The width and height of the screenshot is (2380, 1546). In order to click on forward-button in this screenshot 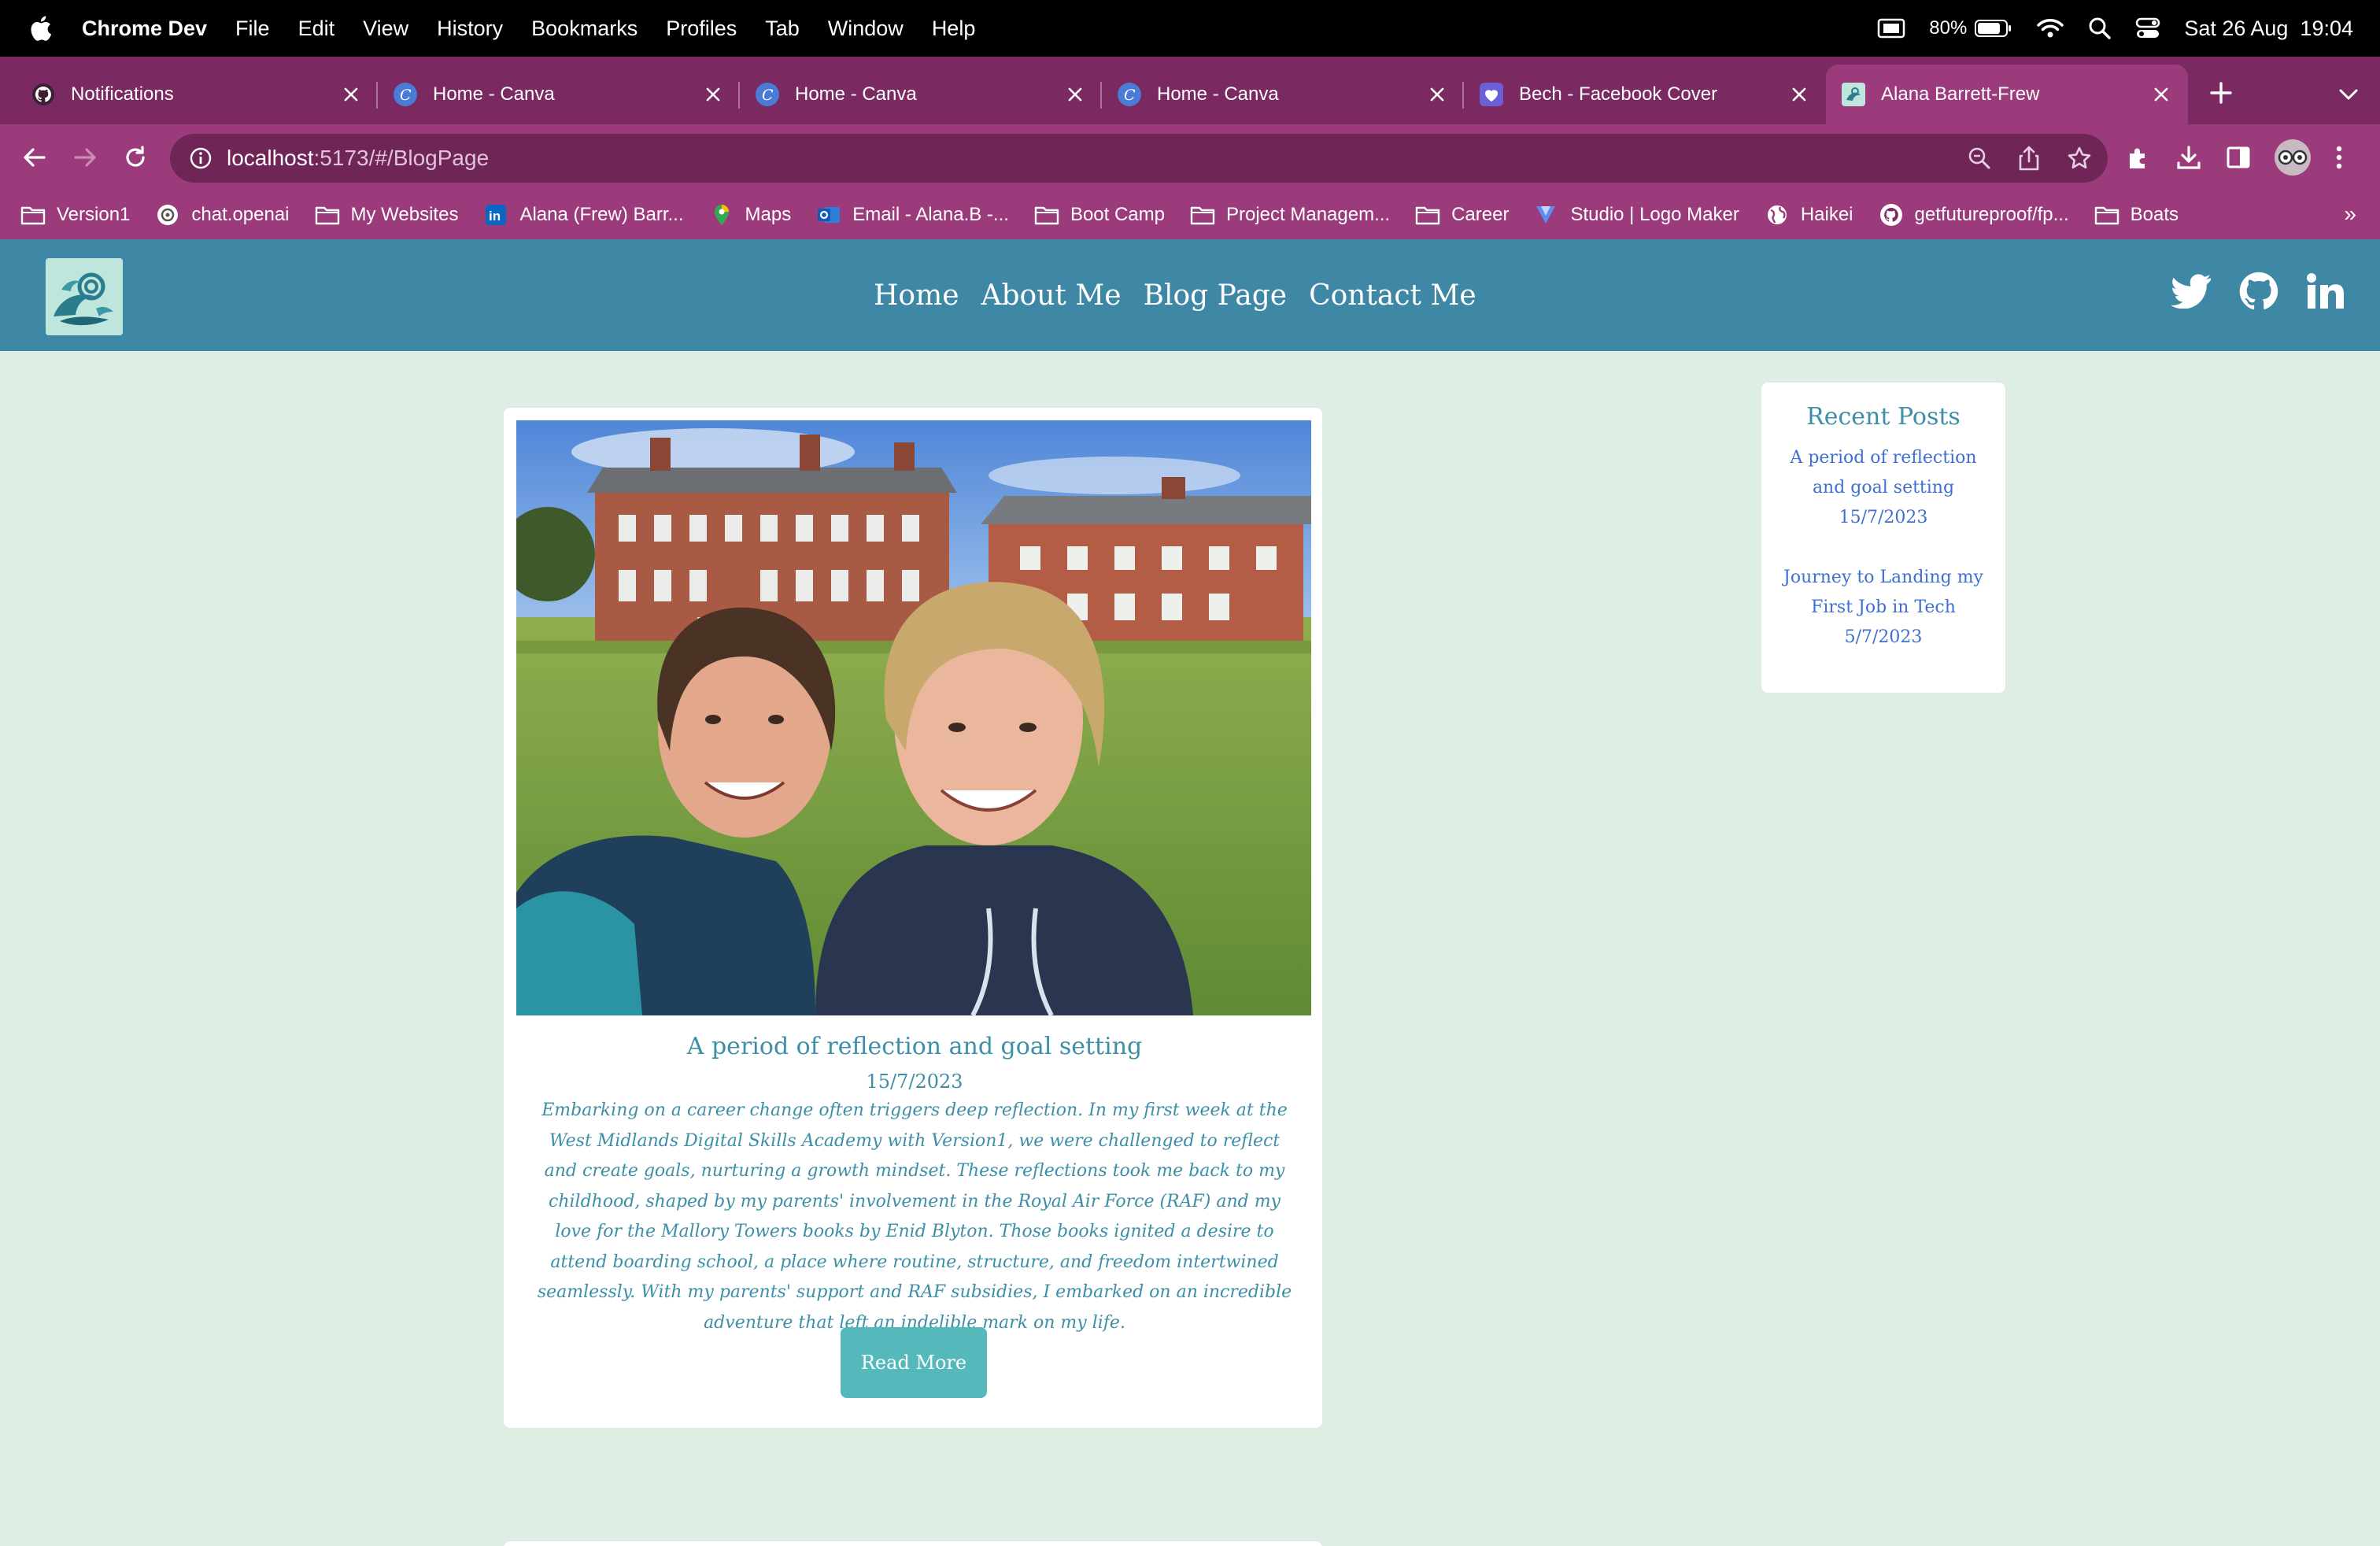, I will do `click(85, 157)`.